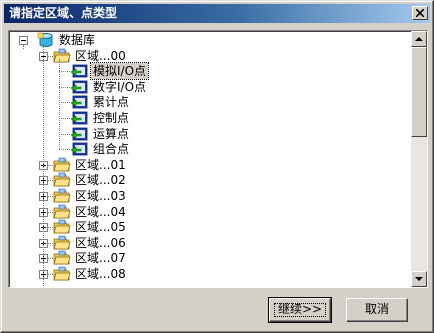 This screenshot has width=434, height=333. Describe the element at coordinates (209, 258) in the screenshot. I see `tree-region: 区域...07` at that location.